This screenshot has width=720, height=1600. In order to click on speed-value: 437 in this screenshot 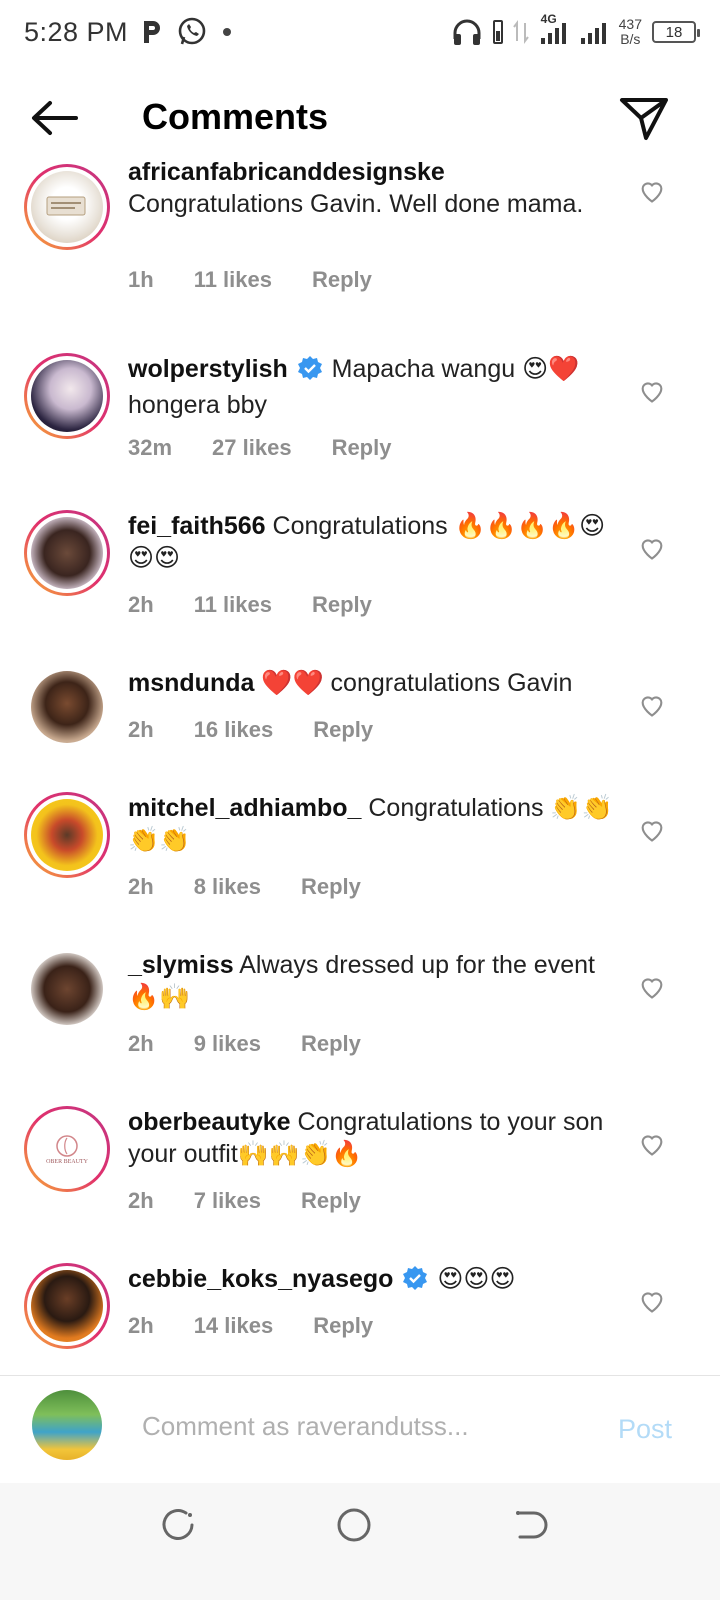, I will do `click(630, 24)`.